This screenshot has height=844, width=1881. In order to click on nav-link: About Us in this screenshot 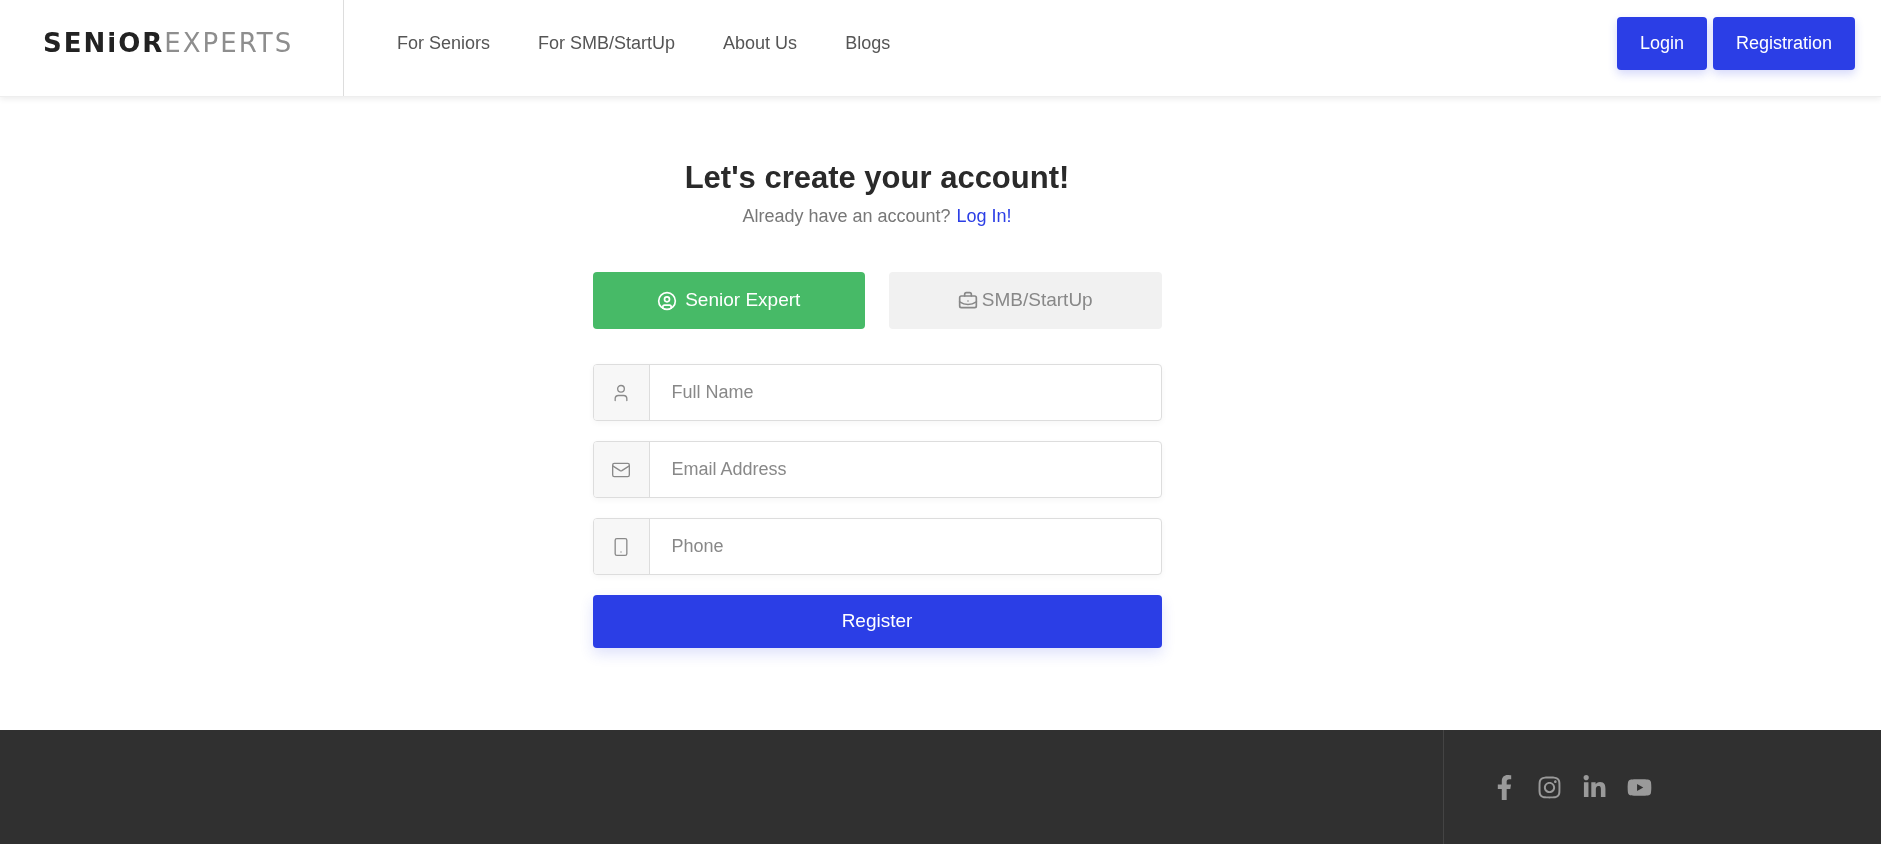, I will do `click(760, 43)`.